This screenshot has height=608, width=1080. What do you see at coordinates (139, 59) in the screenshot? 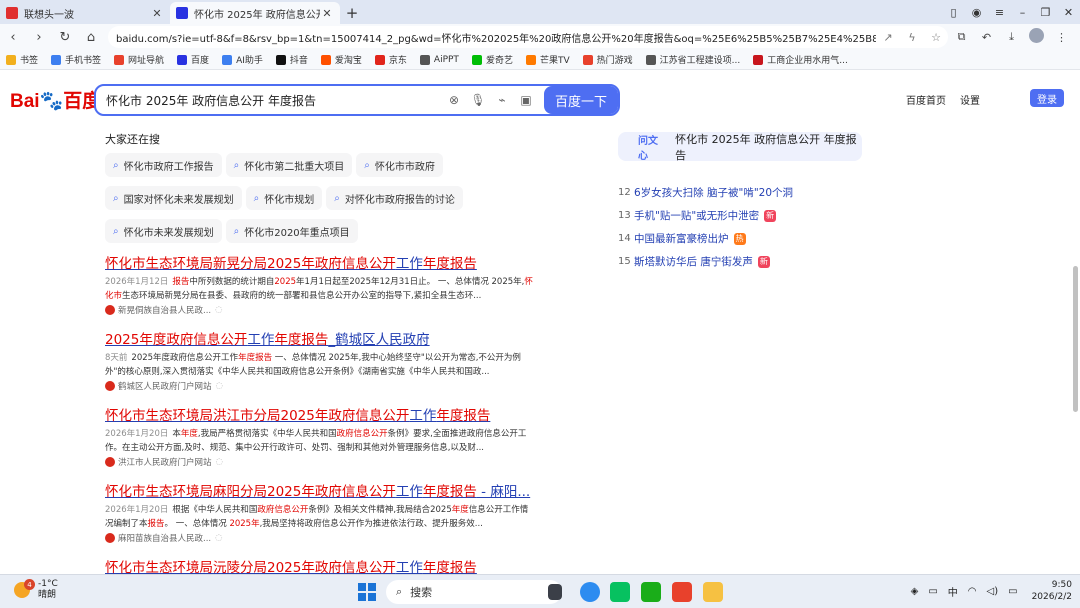
I see `bookmark-item: 网址导航` at bounding box center [139, 59].